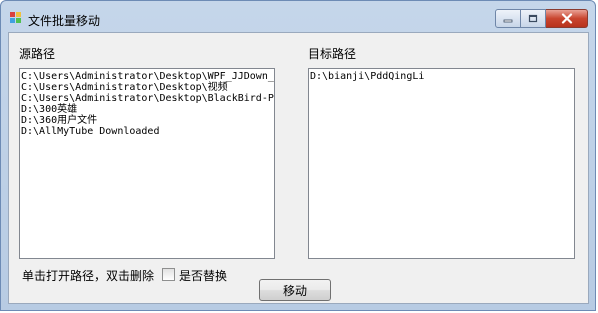 The image size is (598, 313). I want to click on usage-hint: 单击打开路径，双击删除, so click(88, 276).